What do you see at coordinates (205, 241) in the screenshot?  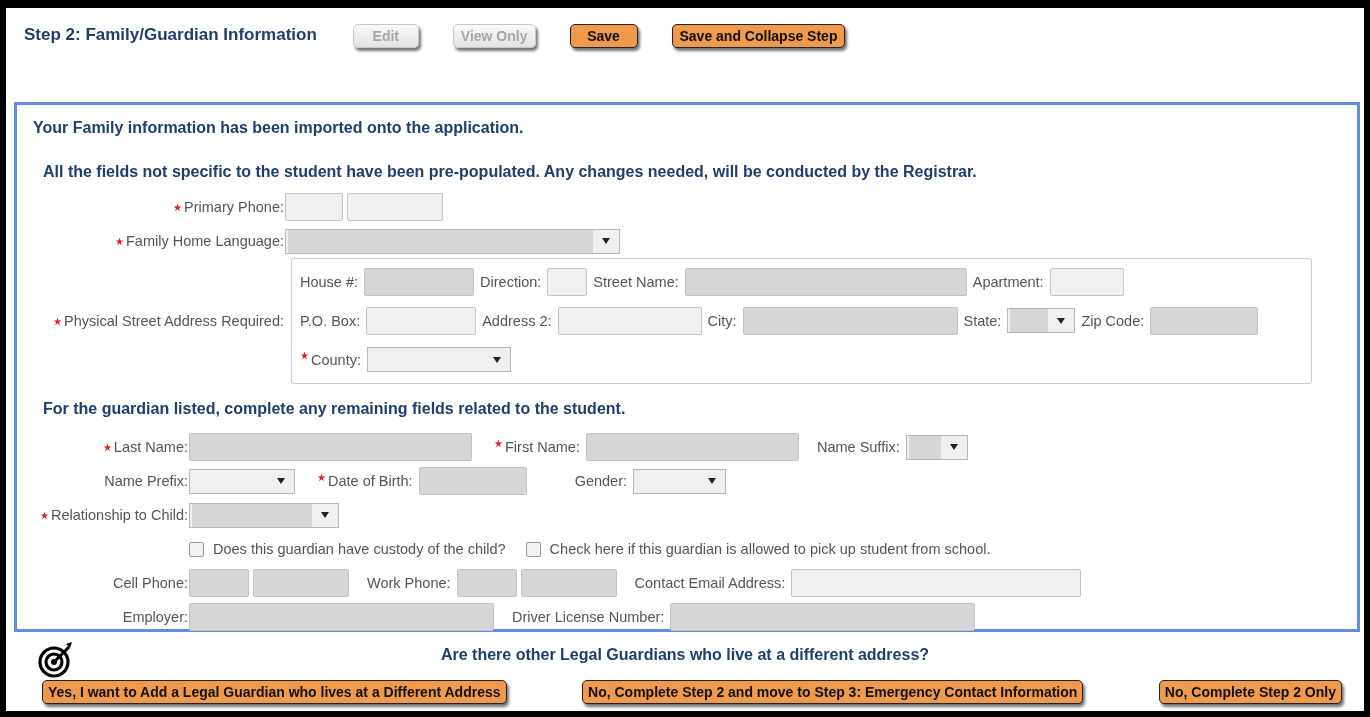 I see `field-label: Family Home Language:` at bounding box center [205, 241].